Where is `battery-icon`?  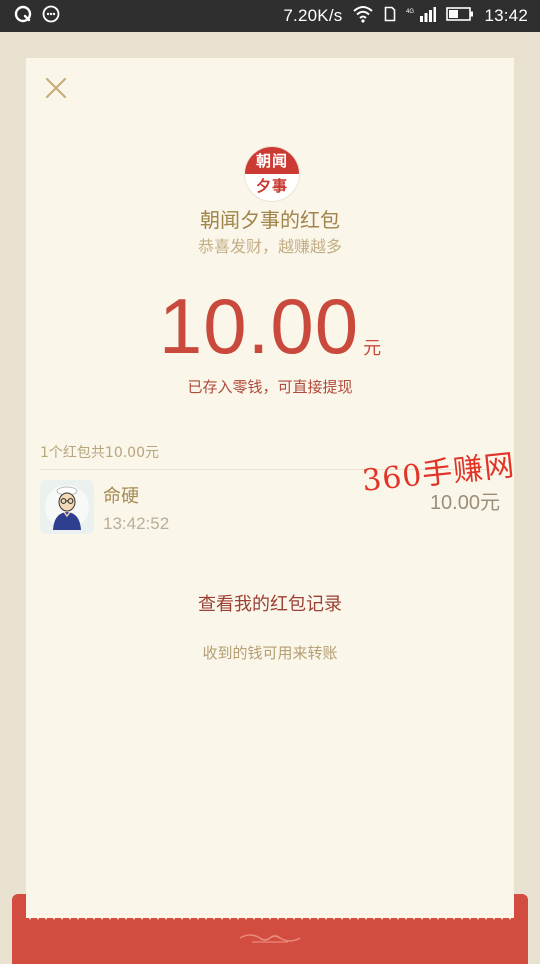 battery-icon is located at coordinates (460, 16).